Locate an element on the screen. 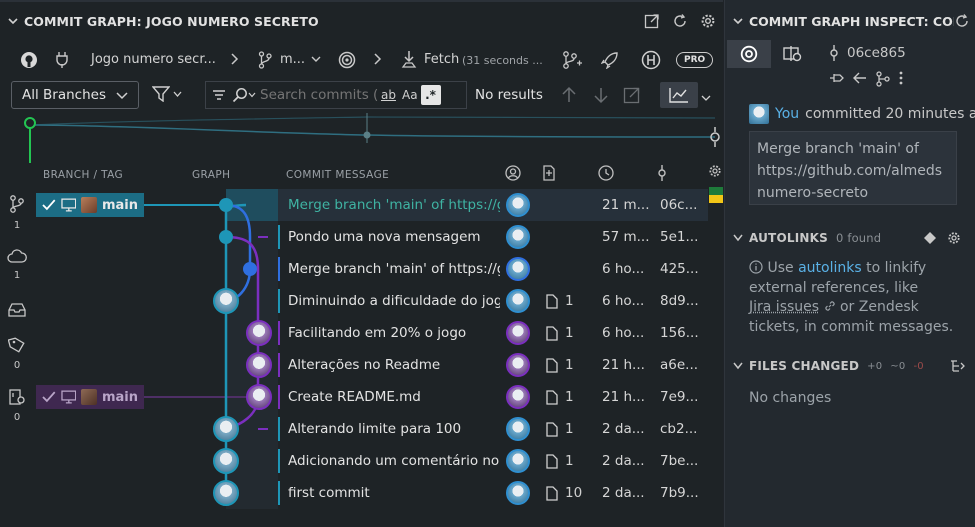 The height and width of the screenshot is (527, 975). fetch-icon is located at coordinates (409, 60).